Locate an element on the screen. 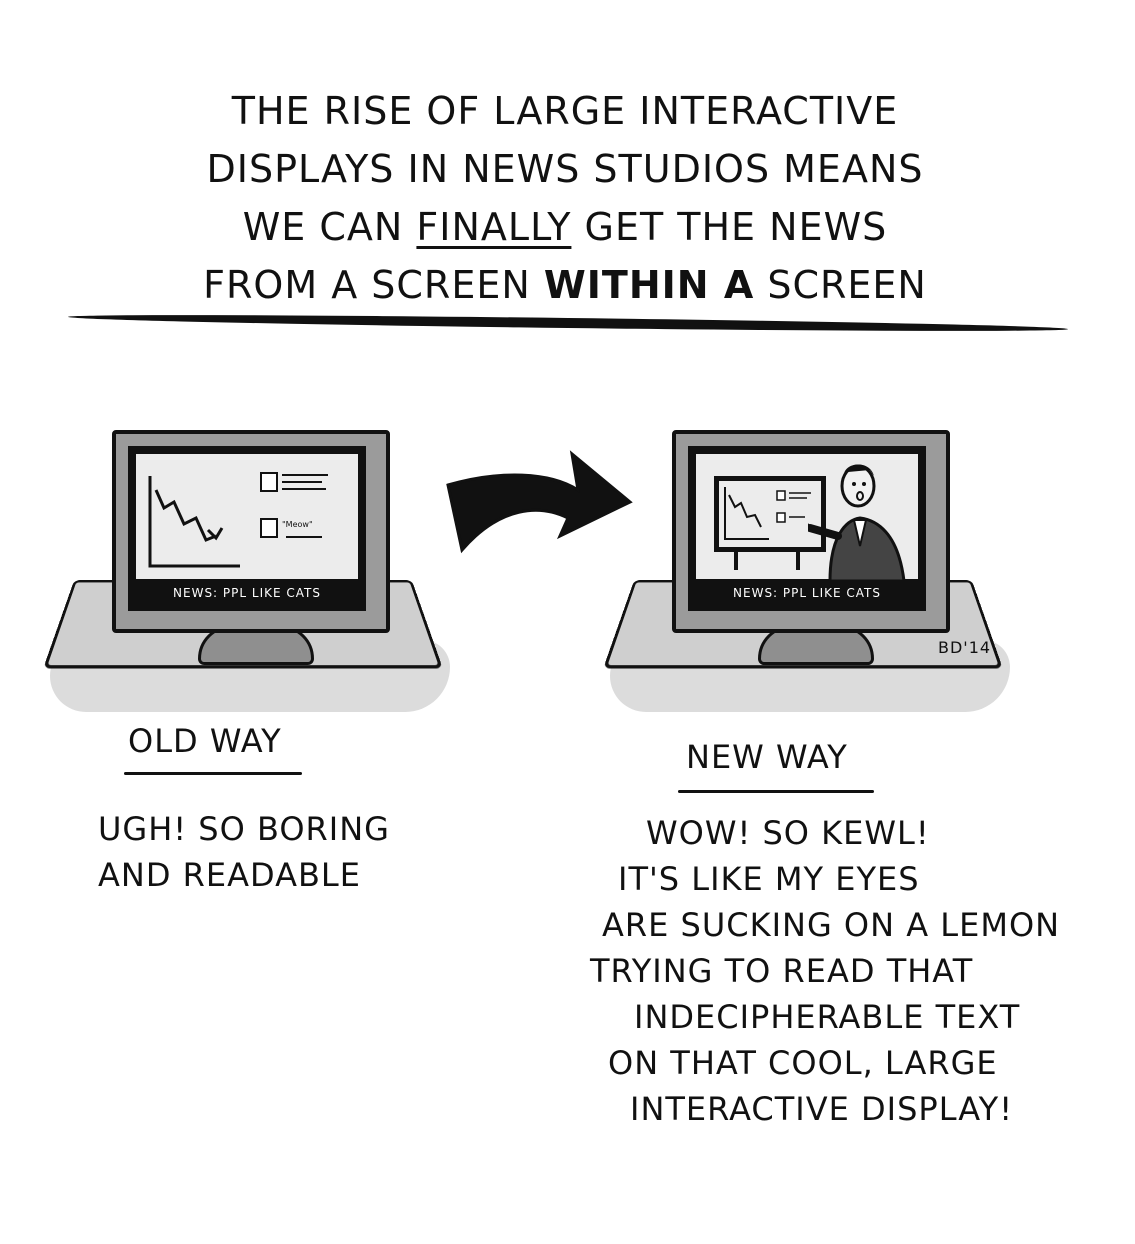  caption-line: Ugh! So boring is located at coordinates (244, 829).